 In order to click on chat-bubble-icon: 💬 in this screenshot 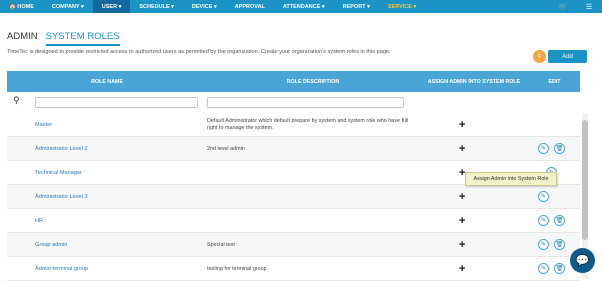, I will do `click(582, 261)`.